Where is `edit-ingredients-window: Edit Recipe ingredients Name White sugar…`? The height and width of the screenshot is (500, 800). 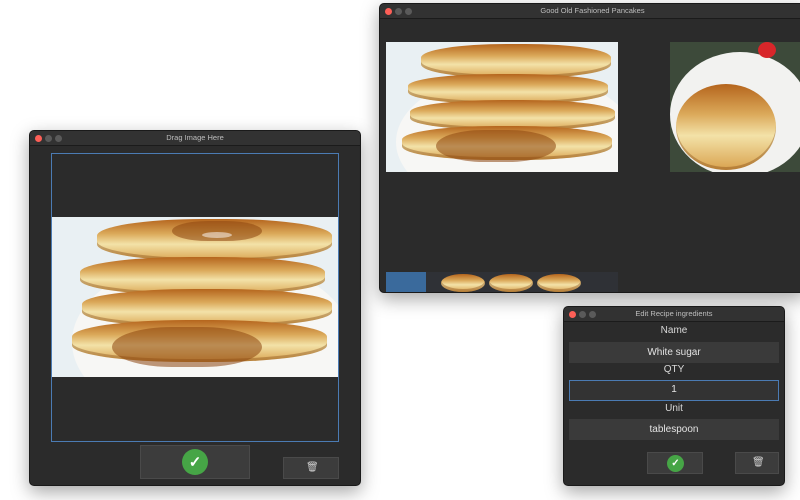 edit-ingredients-window: Edit Recipe ingredients Name White sugar… is located at coordinates (674, 396).